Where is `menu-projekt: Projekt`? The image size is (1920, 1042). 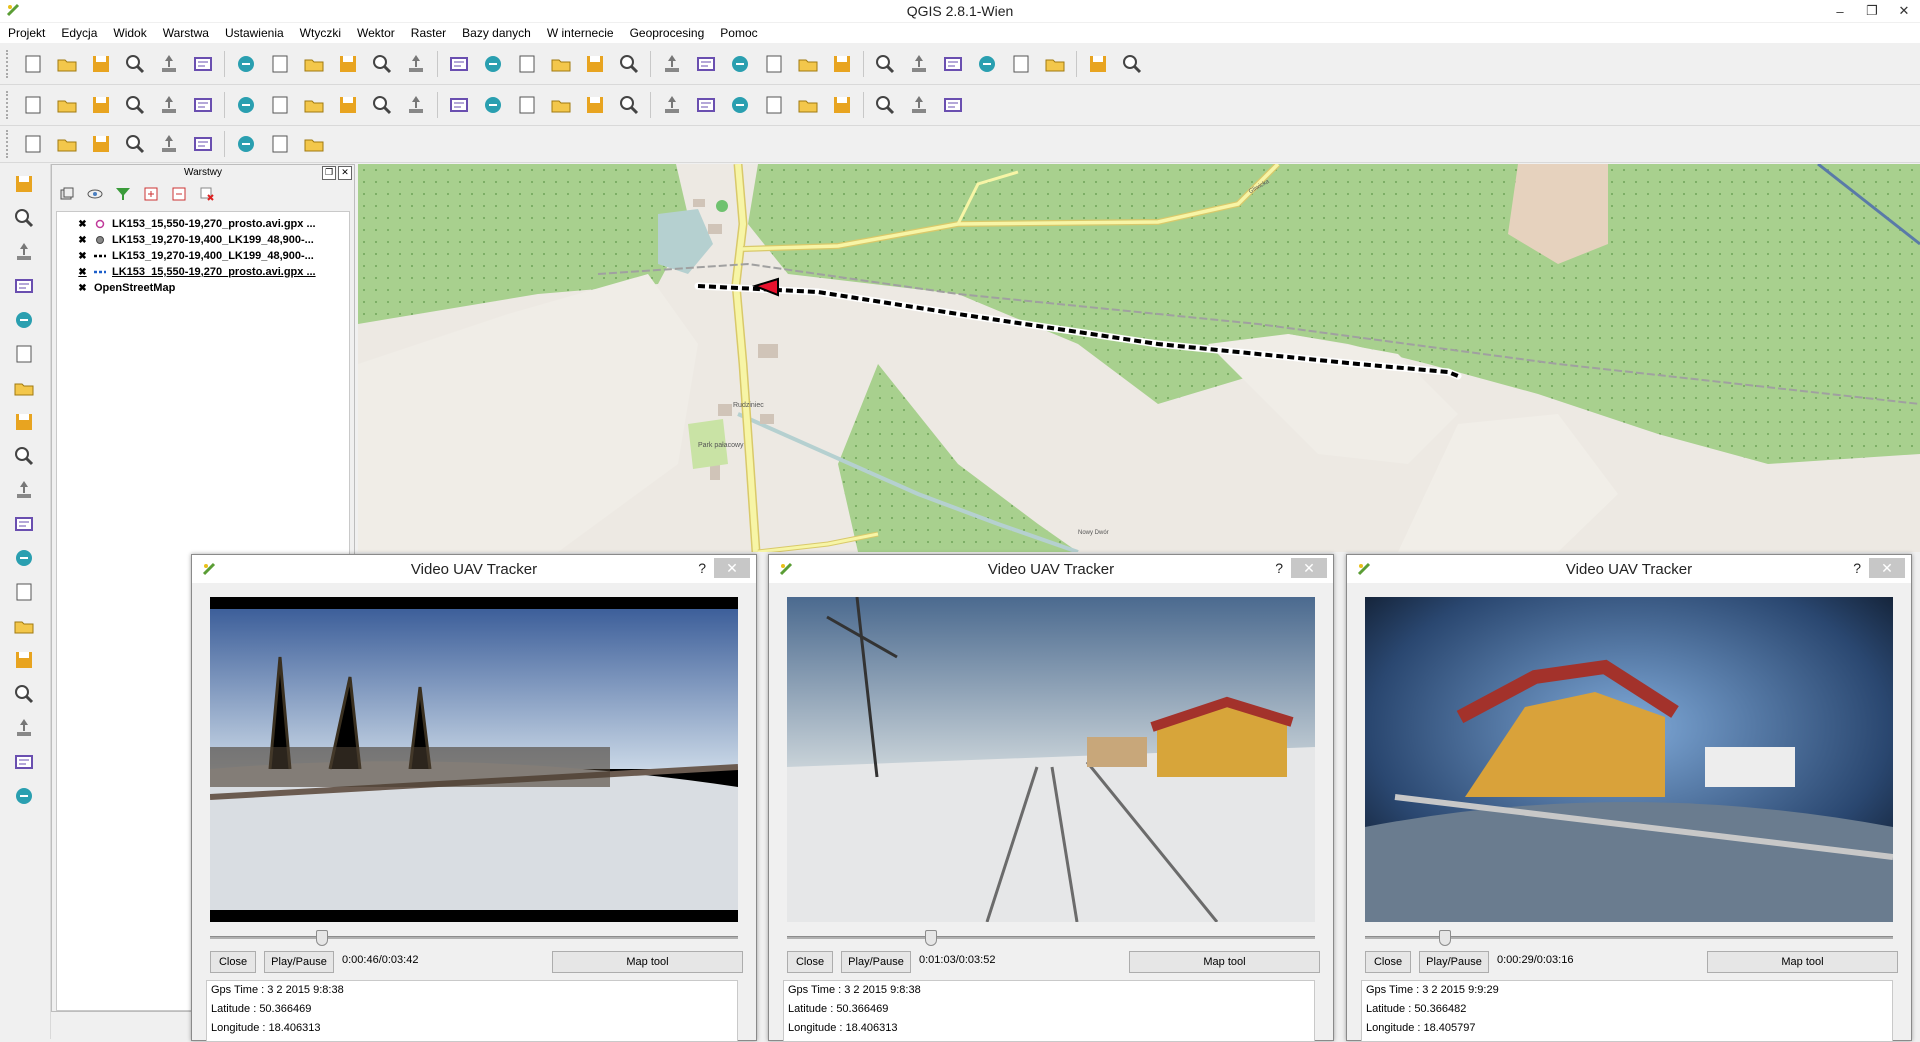
menu-projekt: Projekt is located at coordinates (26, 33).